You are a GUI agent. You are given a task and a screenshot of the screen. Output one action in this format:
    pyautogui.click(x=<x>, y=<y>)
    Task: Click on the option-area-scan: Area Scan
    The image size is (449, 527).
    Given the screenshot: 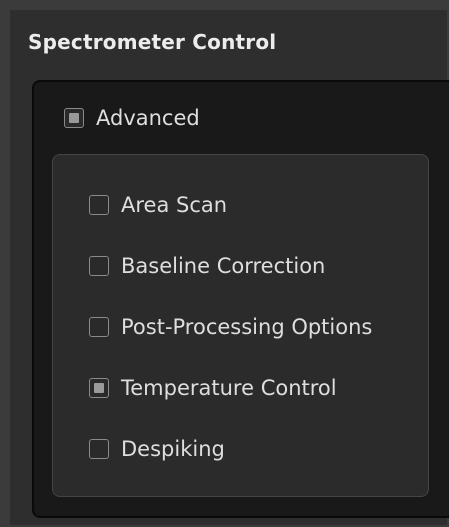 What is the action you would take?
    pyautogui.click(x=158, y=205)
    